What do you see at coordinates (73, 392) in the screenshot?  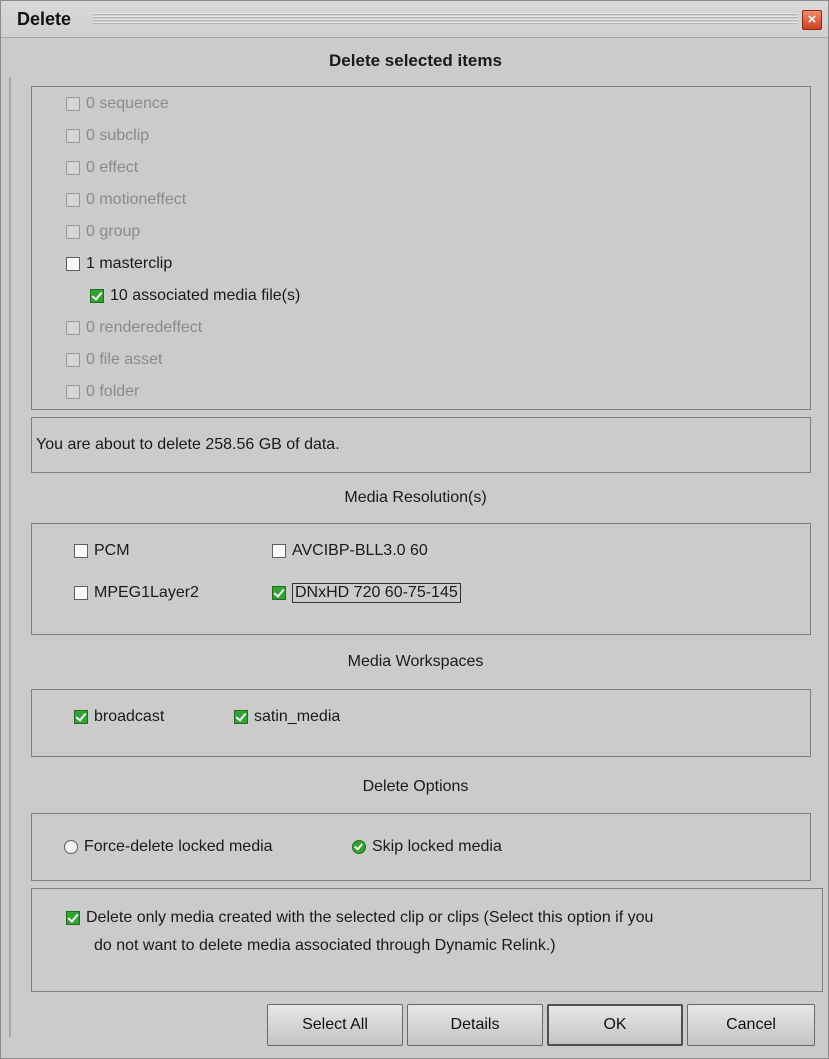 I see `folder-checkbox` at bounding box center [73, 392].